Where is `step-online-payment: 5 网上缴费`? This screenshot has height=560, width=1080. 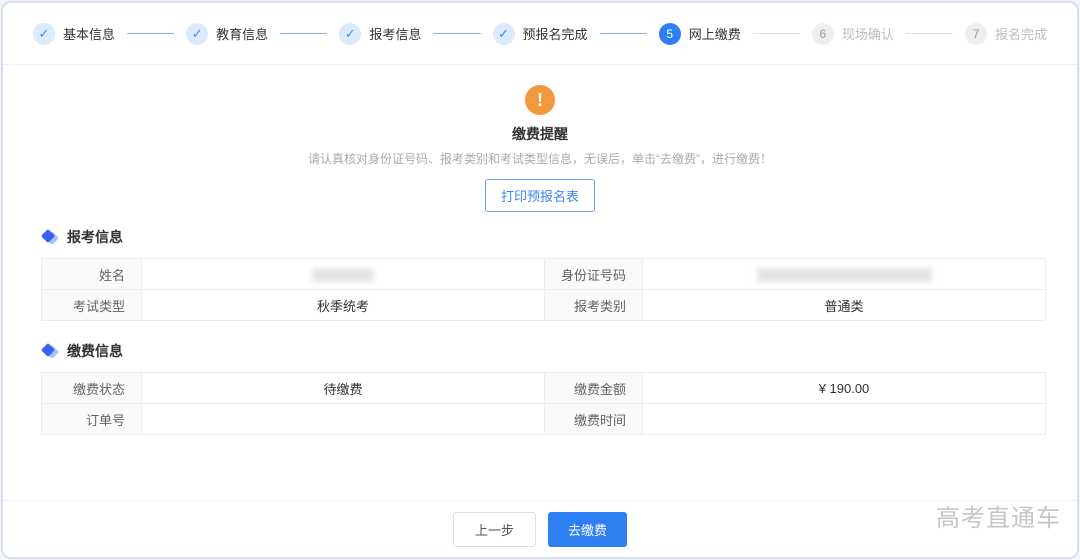 step-online-payment: 5 网上缴费 is located at coordinates (699, 33).